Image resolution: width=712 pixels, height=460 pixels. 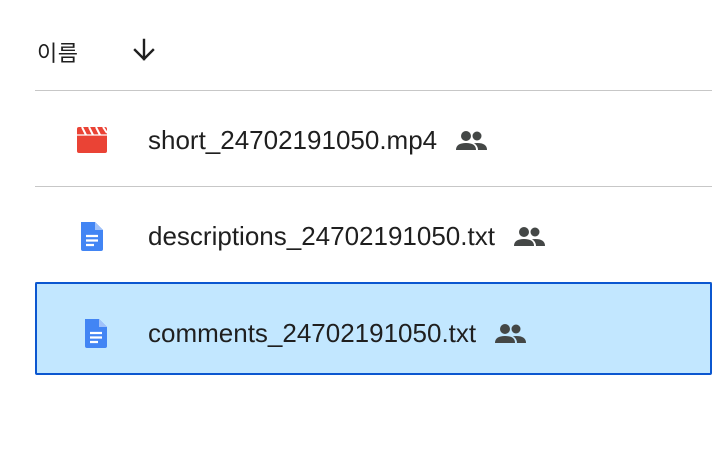 I want to click on file-name-text: descriptions_24702191050.txt, so click(x=321, y=236).